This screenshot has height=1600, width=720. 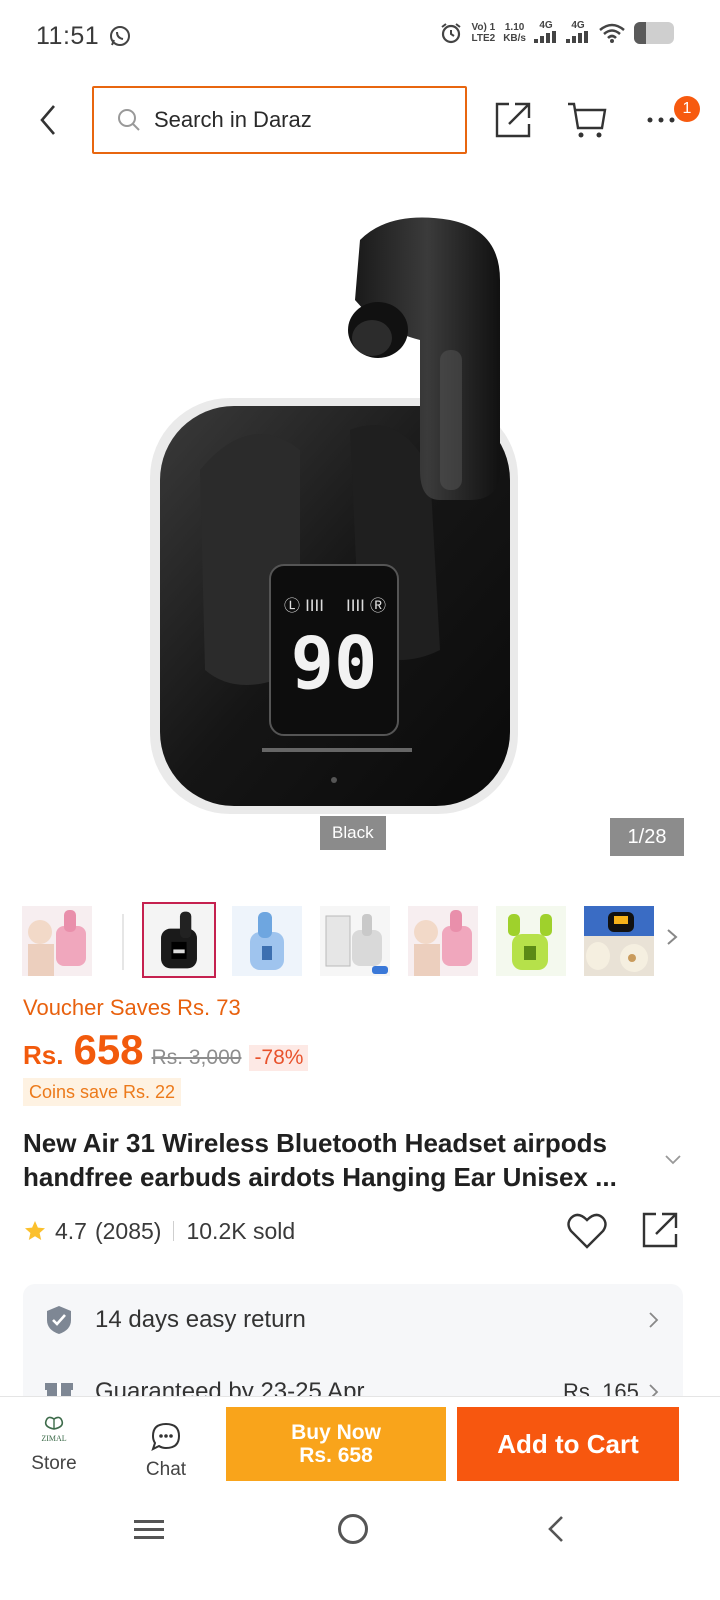 What do you see at coordinates (304, 605) in the screenshot?
I see `svg-text: Ⓛ IIII` at bounding box center [304, 605].